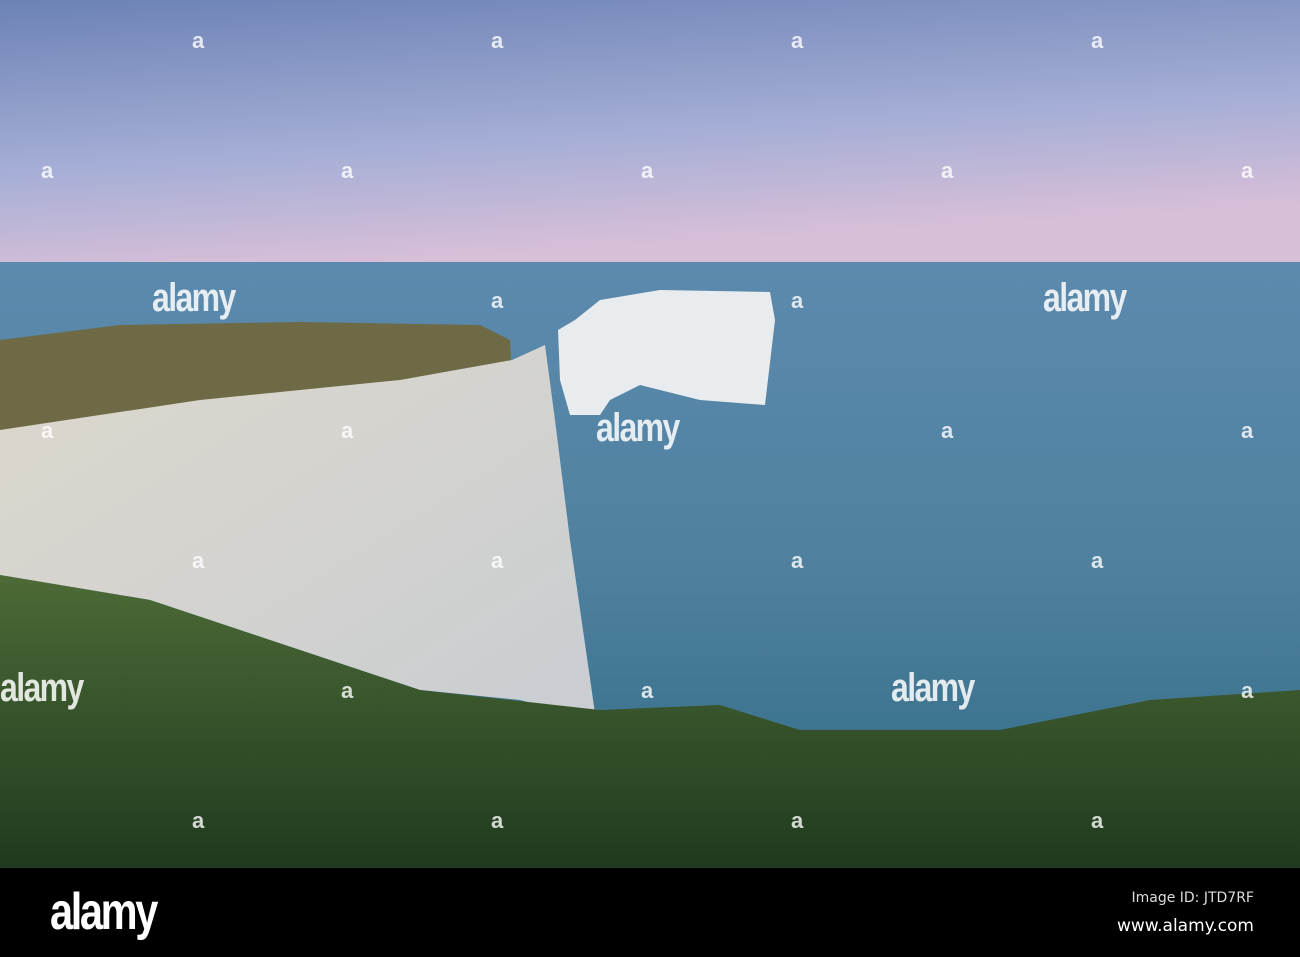 This screenshot has width=1300, height=957. I want to click on alamy-logo: alamy, so click(104, 912).